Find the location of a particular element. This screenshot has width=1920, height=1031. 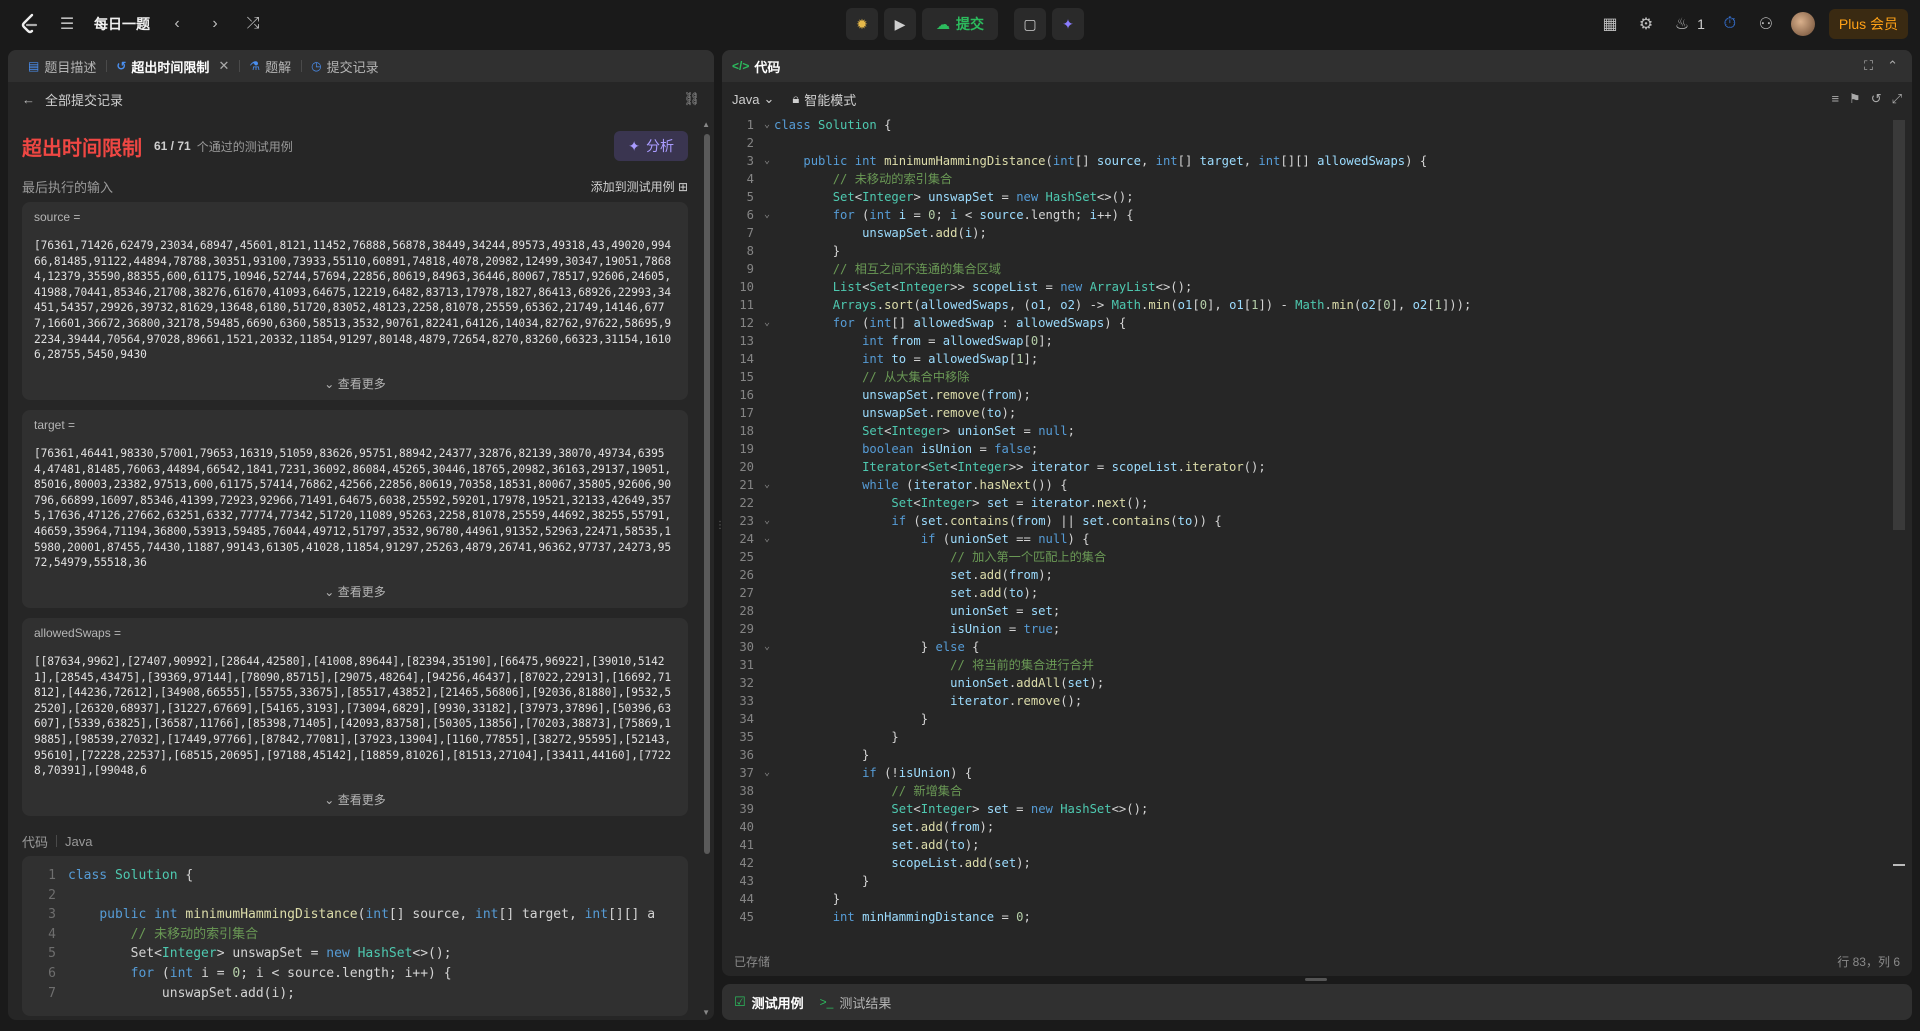

chevron-up-icon: ⌃ is located at coordinates (1892, 66).